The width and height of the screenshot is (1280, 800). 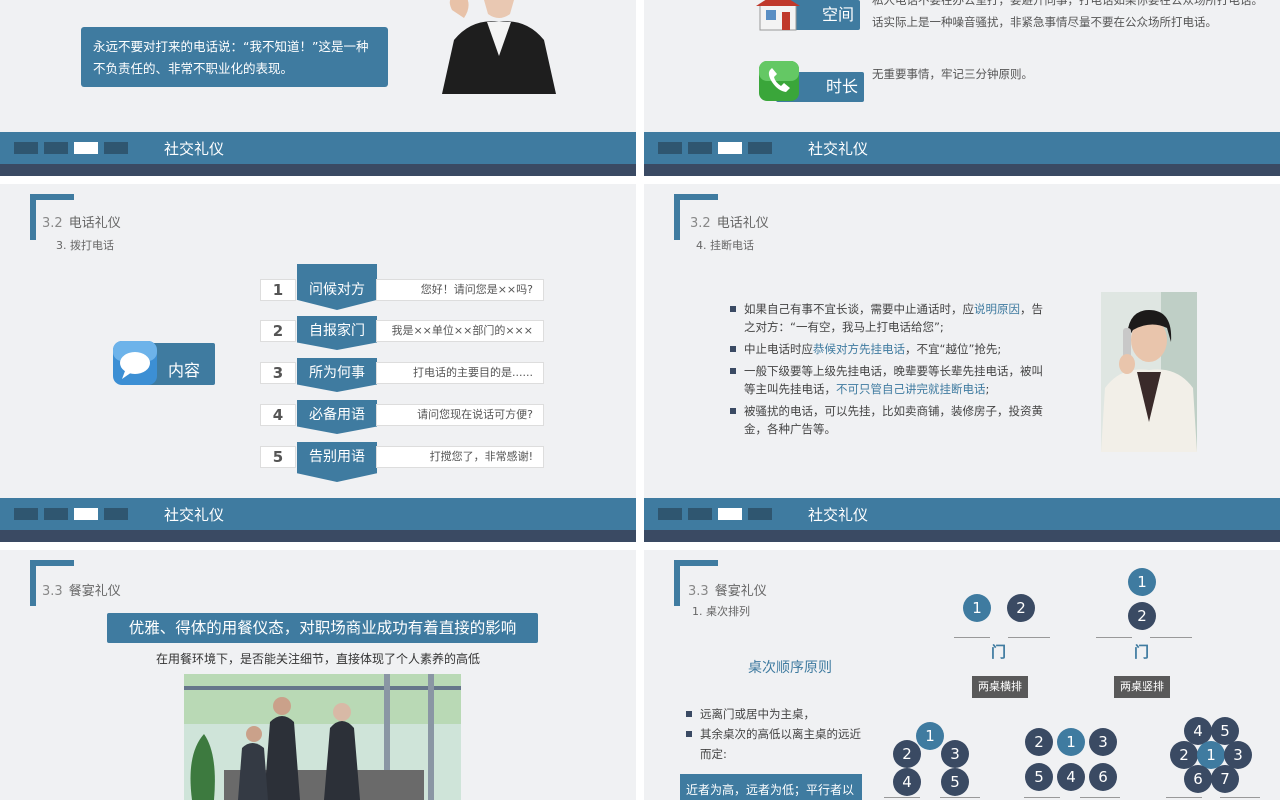 What do you see at coordinates (1067, 3) in the screenshot?
I see `space-text-top: 私人电话不要在办公室打，要避开同事，打电话如果你要在公众场所打电话。` at bounding box center [1067, 3].